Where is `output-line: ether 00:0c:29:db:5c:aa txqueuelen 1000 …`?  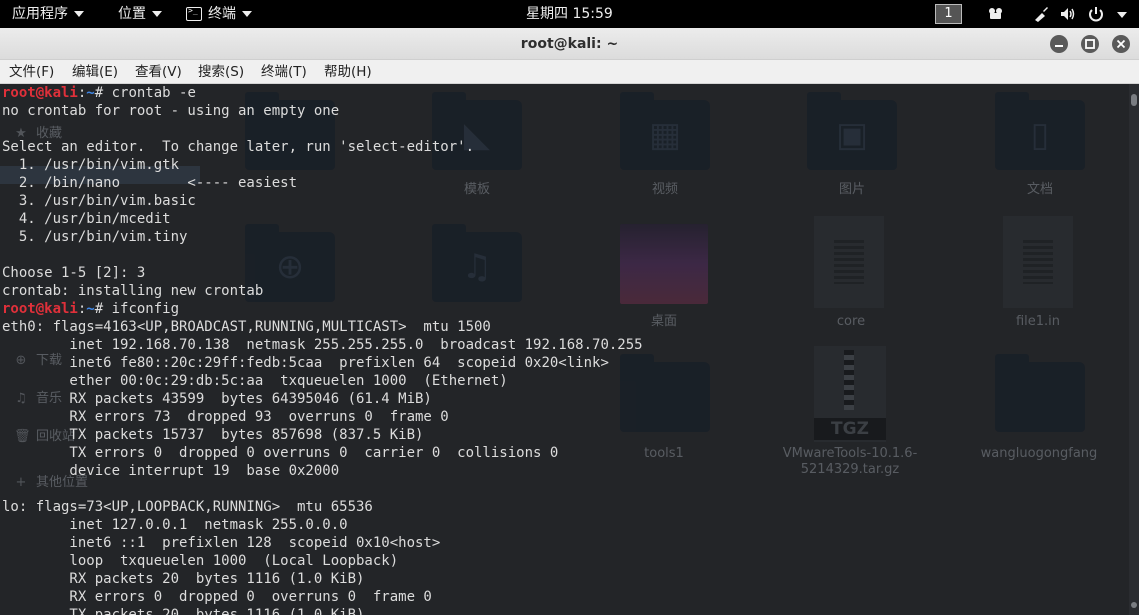 output-line: ether 00:0c:29:db:5c:aa txqueuelen 1000 … is located at coordinates (255, 381).